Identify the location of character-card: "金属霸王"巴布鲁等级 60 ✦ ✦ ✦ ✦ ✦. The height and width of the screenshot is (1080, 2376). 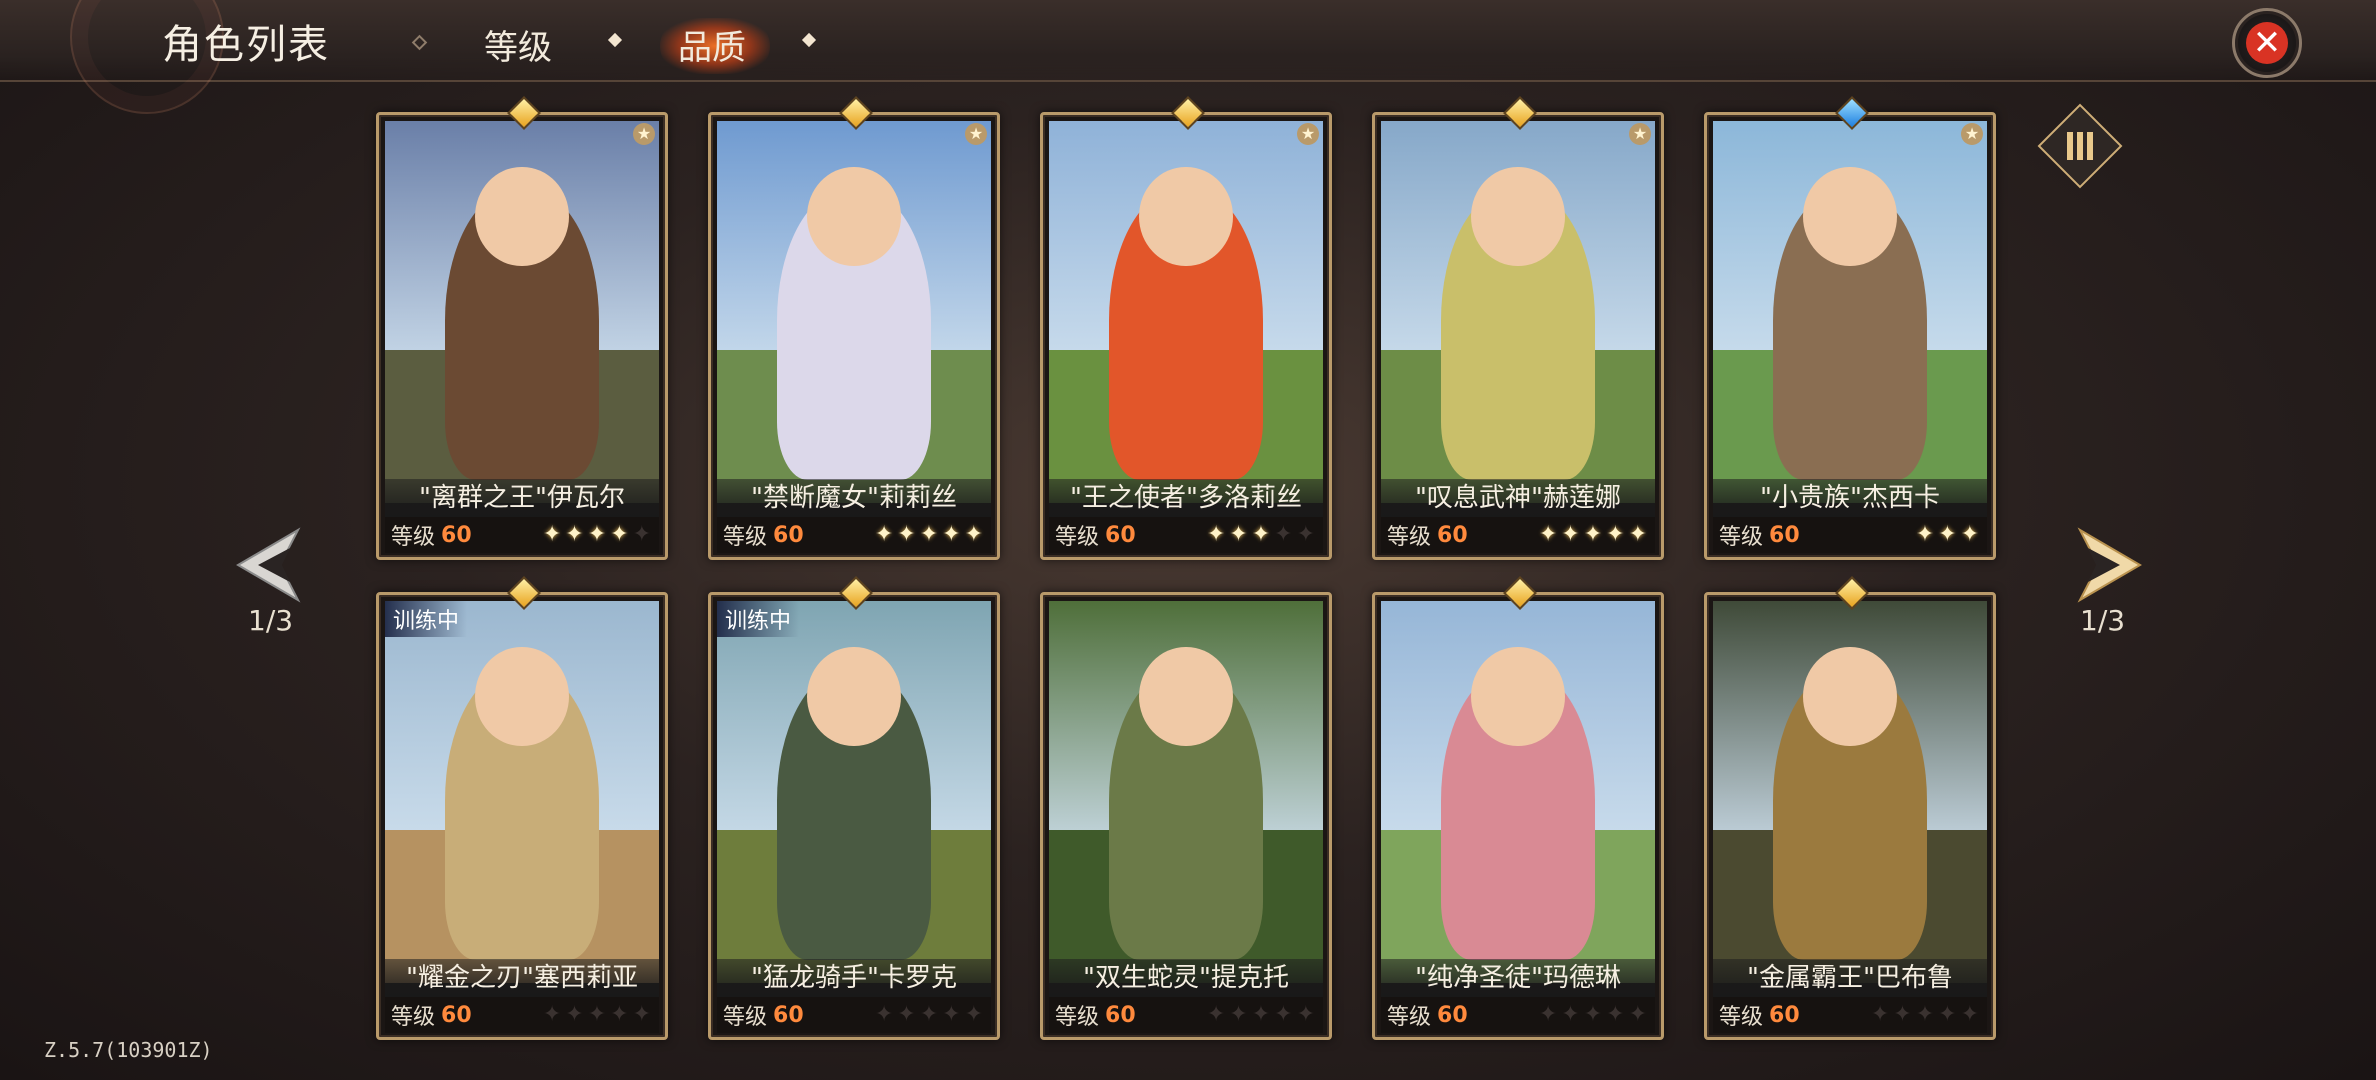
(1850, 808).